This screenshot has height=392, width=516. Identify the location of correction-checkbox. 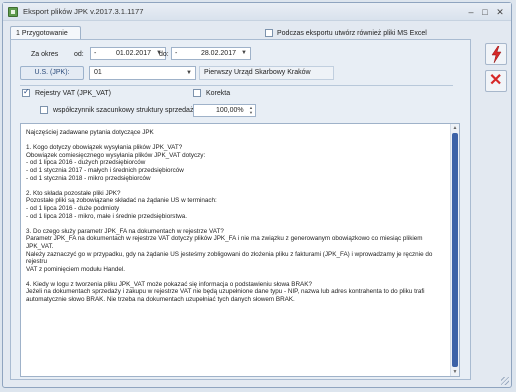
(197, 93).